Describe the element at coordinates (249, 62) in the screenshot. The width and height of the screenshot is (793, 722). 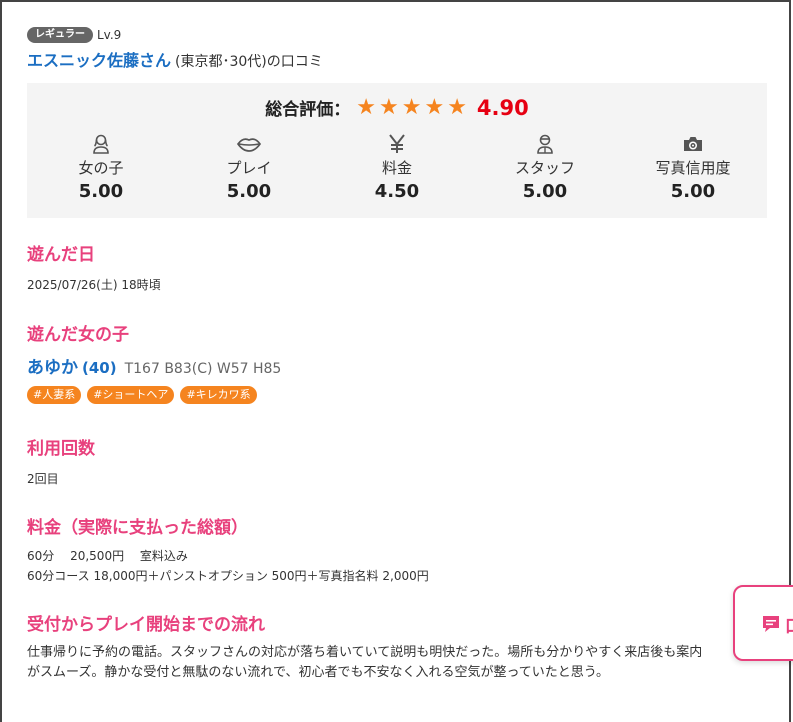
I see `reviewer-meta: (東京都･30代)の口コミ` at that location.